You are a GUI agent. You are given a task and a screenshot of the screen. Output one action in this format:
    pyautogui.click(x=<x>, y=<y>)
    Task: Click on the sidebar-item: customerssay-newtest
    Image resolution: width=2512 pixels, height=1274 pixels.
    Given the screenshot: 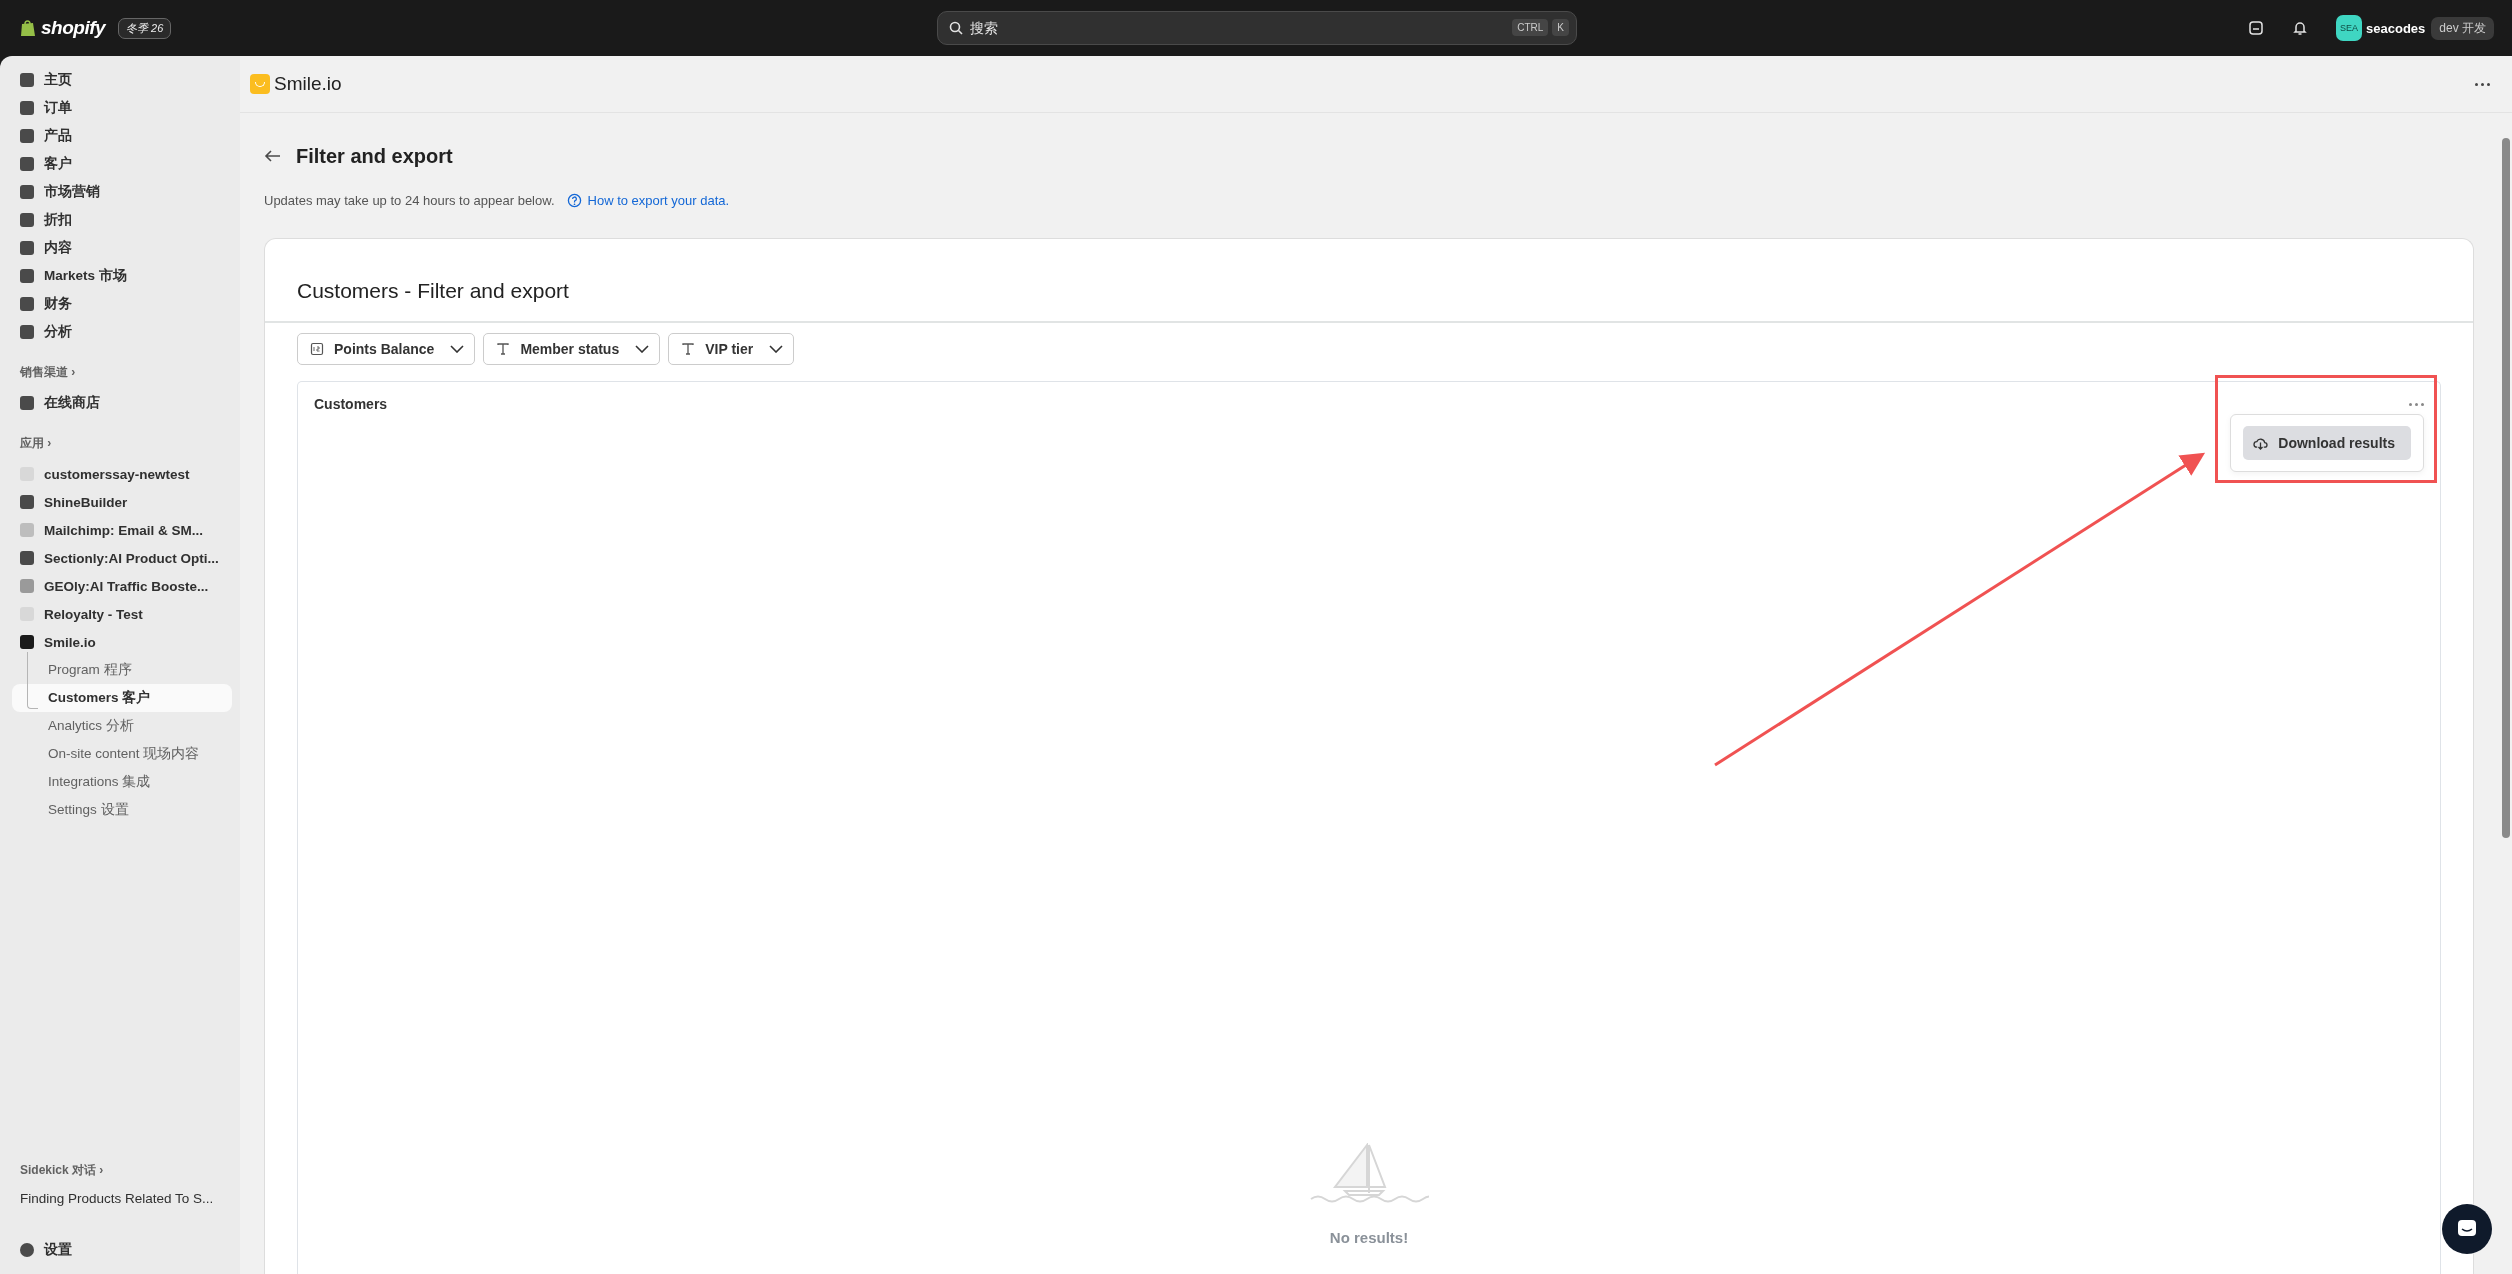 What is the action you would take?
    pyautogui.click(x=122, y=474)
    